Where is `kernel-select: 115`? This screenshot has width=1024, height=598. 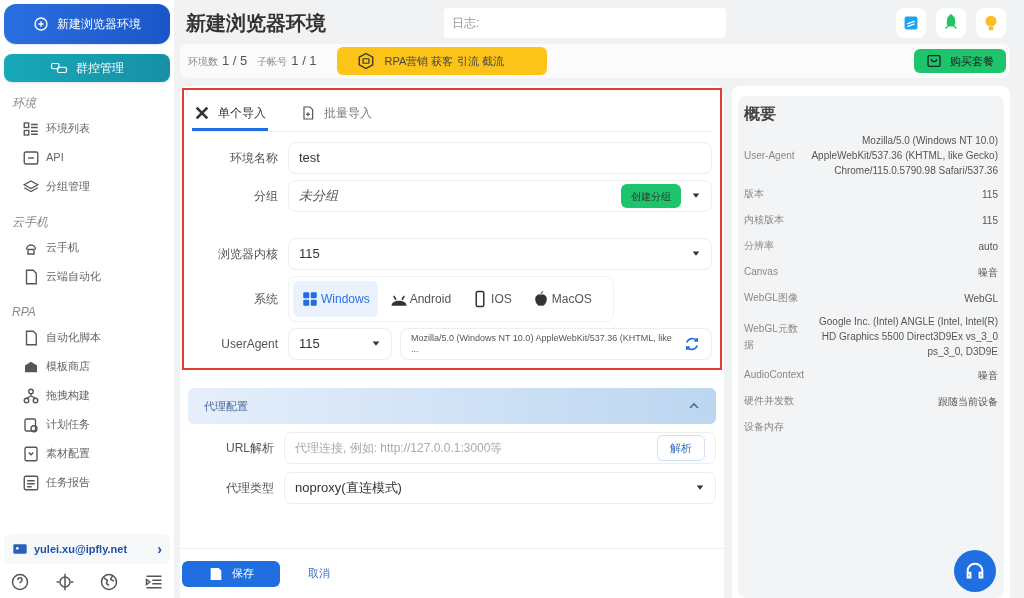
kernel-select: 115 is located at coordinates (500, 254).